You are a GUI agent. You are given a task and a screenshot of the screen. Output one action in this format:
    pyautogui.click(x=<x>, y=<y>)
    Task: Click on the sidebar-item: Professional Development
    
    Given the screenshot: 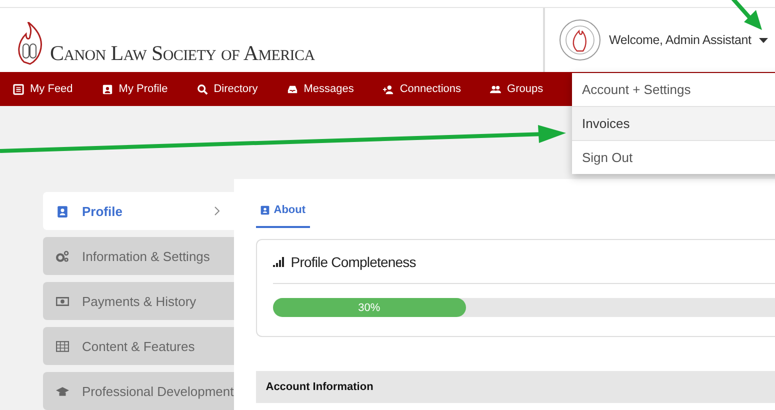 What is the action you would take?
    pyautogui.click(x=138, y=391)
    